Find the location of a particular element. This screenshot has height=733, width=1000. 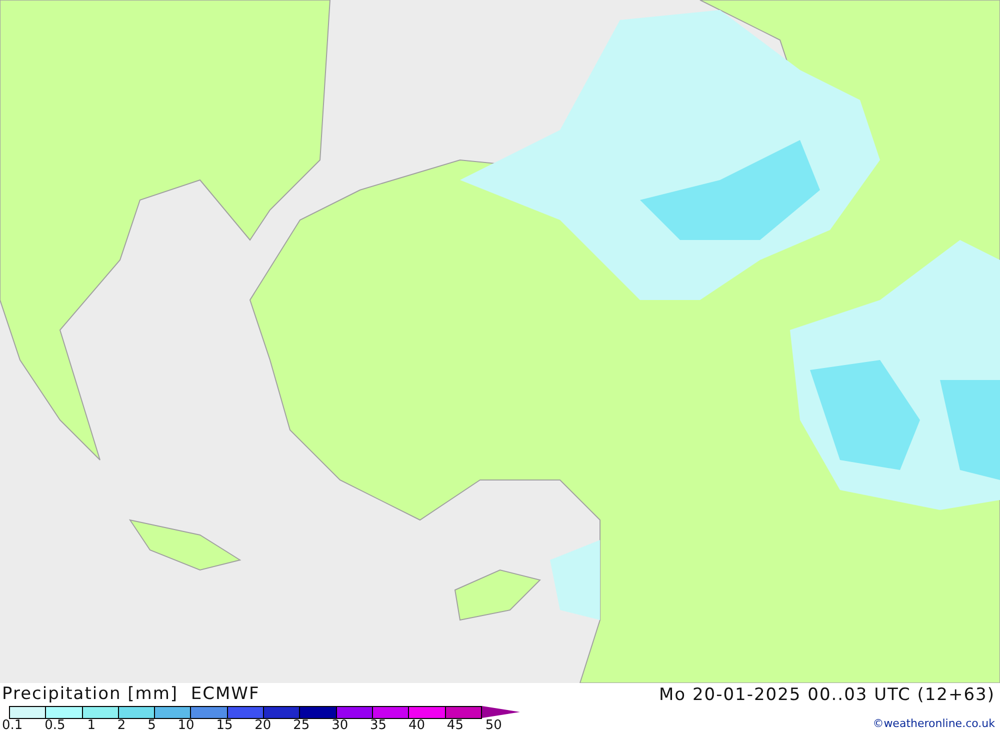

legend-label: 25 is located at coordinates (301, 726).